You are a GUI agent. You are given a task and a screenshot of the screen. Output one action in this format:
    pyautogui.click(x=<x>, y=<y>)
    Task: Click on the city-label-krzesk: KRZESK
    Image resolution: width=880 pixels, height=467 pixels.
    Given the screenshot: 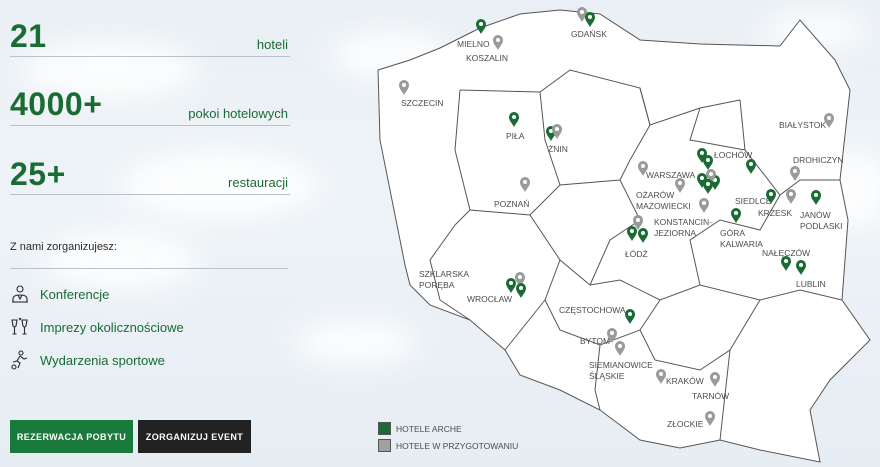 What is the action you would take?
    pyautogui.click(x=775, y=213)
    